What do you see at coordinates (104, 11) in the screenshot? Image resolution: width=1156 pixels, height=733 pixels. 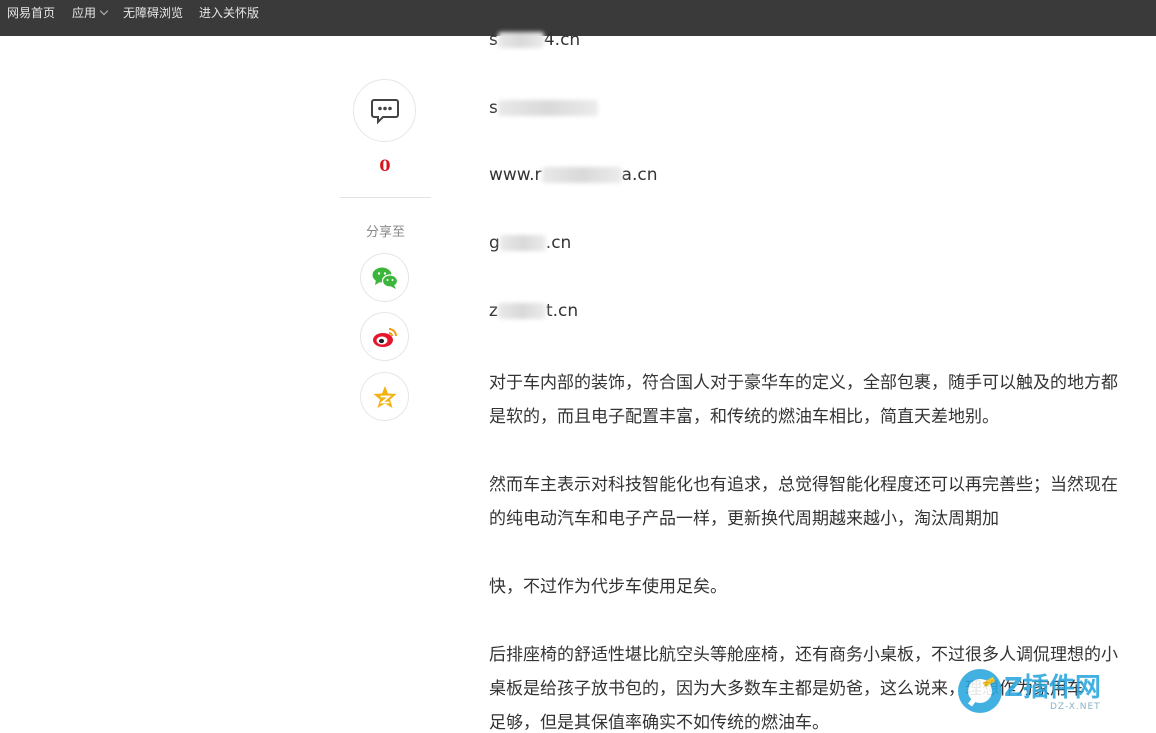 I see `chevron-down-icon` at bounding box center [104, 11].